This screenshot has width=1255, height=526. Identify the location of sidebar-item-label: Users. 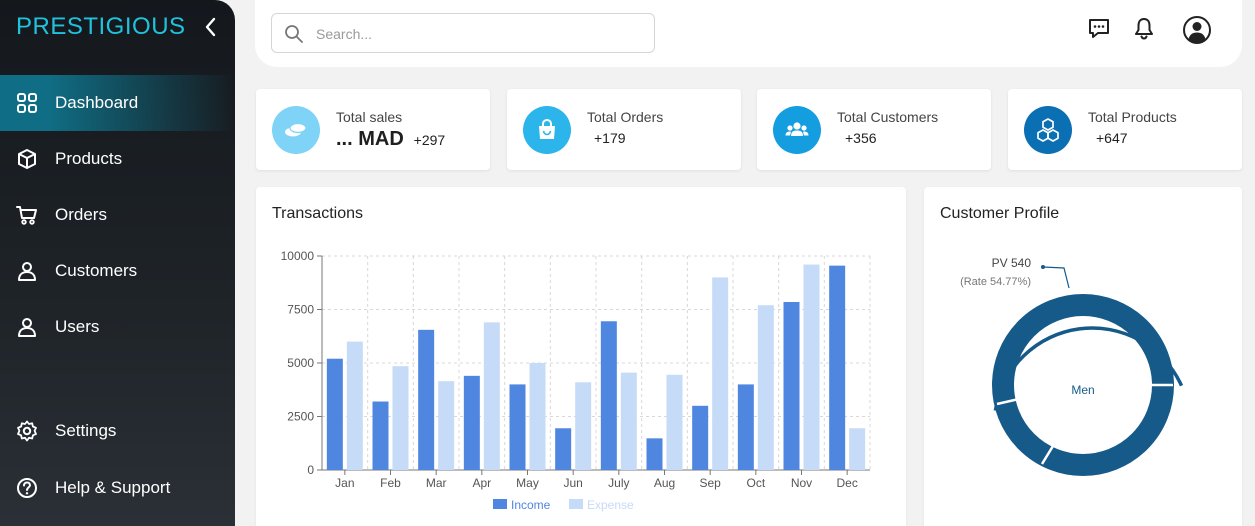
(77, 326).